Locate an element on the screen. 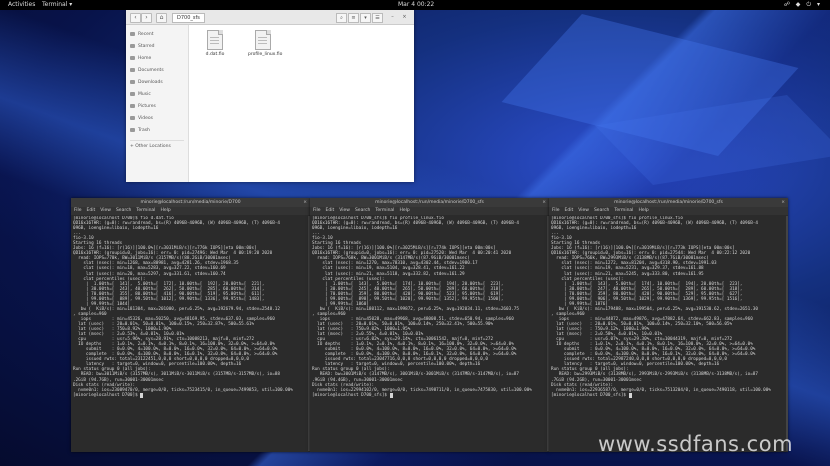 The width and height of the screenshot is (830, 466). sidebar-divider is located at coordinates (157, 140).